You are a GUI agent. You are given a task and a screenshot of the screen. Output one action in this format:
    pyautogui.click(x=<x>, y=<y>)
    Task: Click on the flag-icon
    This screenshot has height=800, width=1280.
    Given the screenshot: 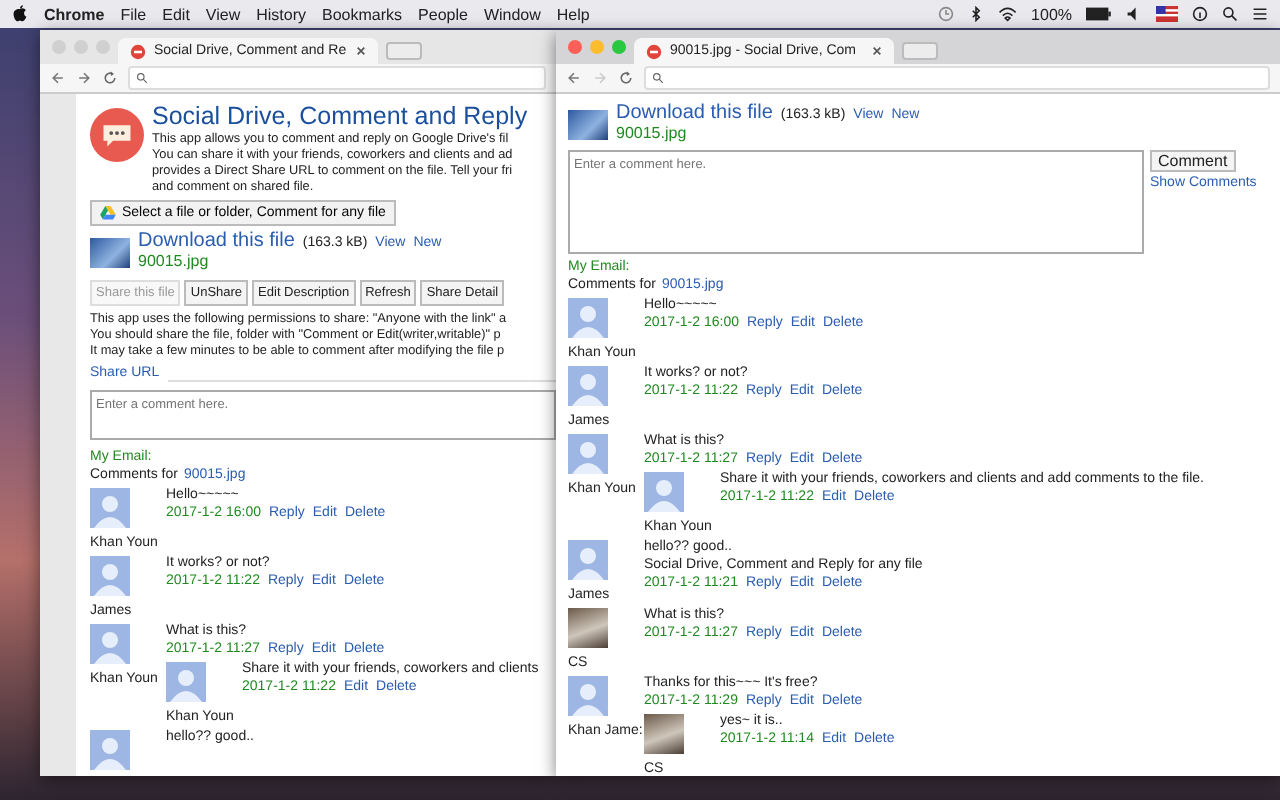 What is the action you would take?
    pyautogui.click(x=1166, y=14)
    